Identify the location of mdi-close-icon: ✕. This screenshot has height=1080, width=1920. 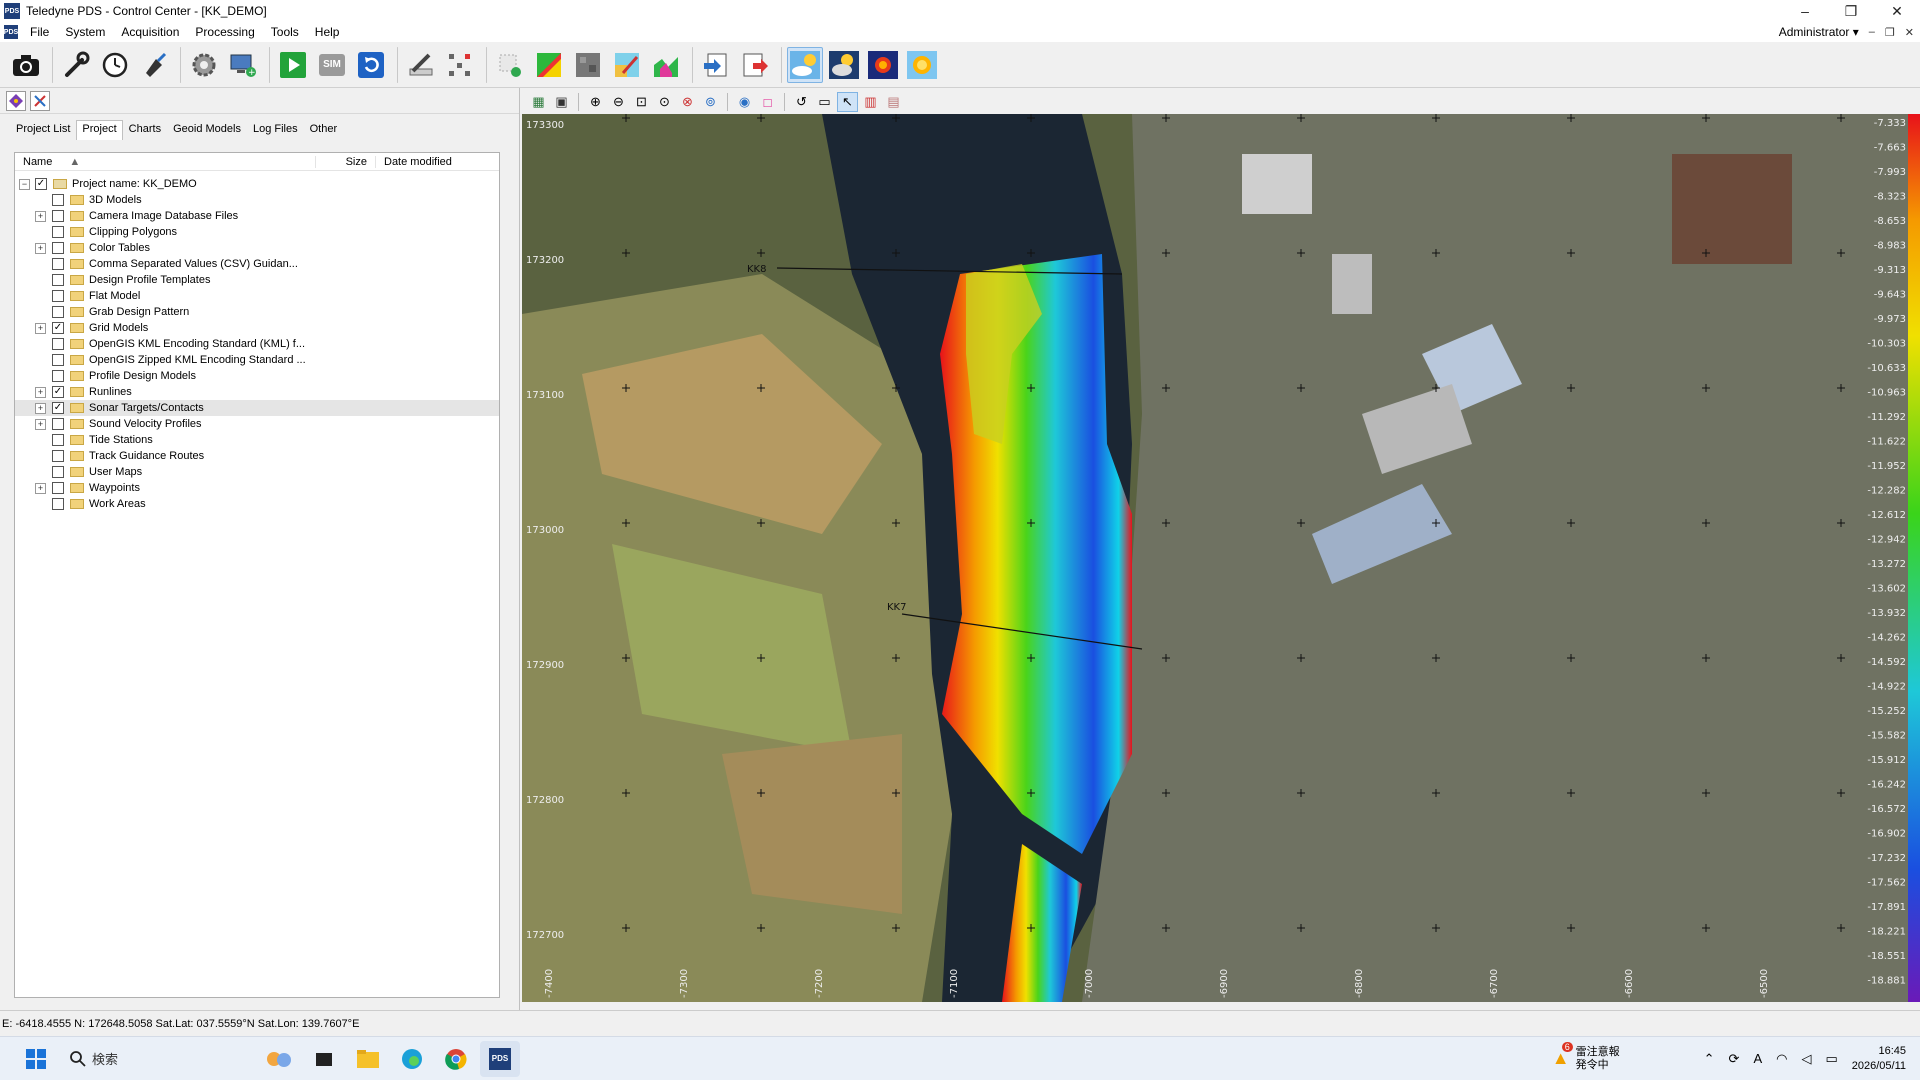
(1909, 32).